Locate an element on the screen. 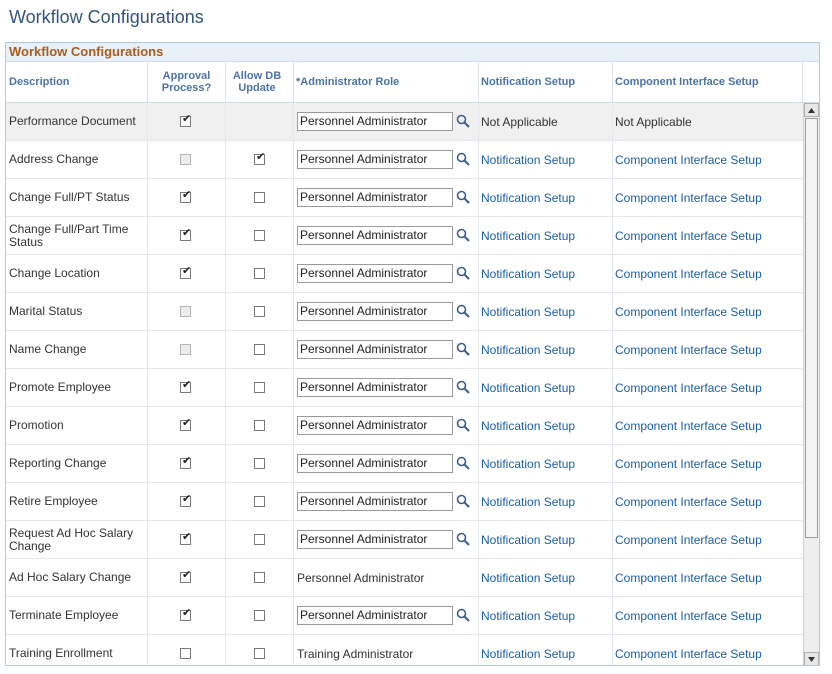 The height and width of the screenshot is (674, 832). scroll-down-button is located at coordinates (811, 658).